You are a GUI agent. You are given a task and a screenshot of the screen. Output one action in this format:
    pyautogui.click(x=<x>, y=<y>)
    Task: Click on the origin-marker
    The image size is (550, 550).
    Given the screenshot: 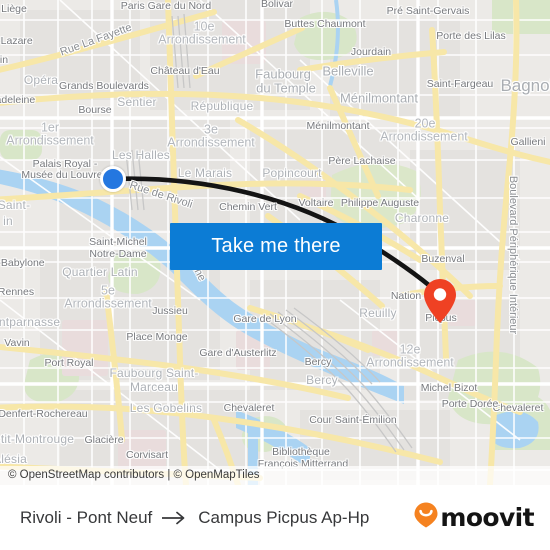 What is the action you would take?
    pyautogui.click(x=113, y=179)
    